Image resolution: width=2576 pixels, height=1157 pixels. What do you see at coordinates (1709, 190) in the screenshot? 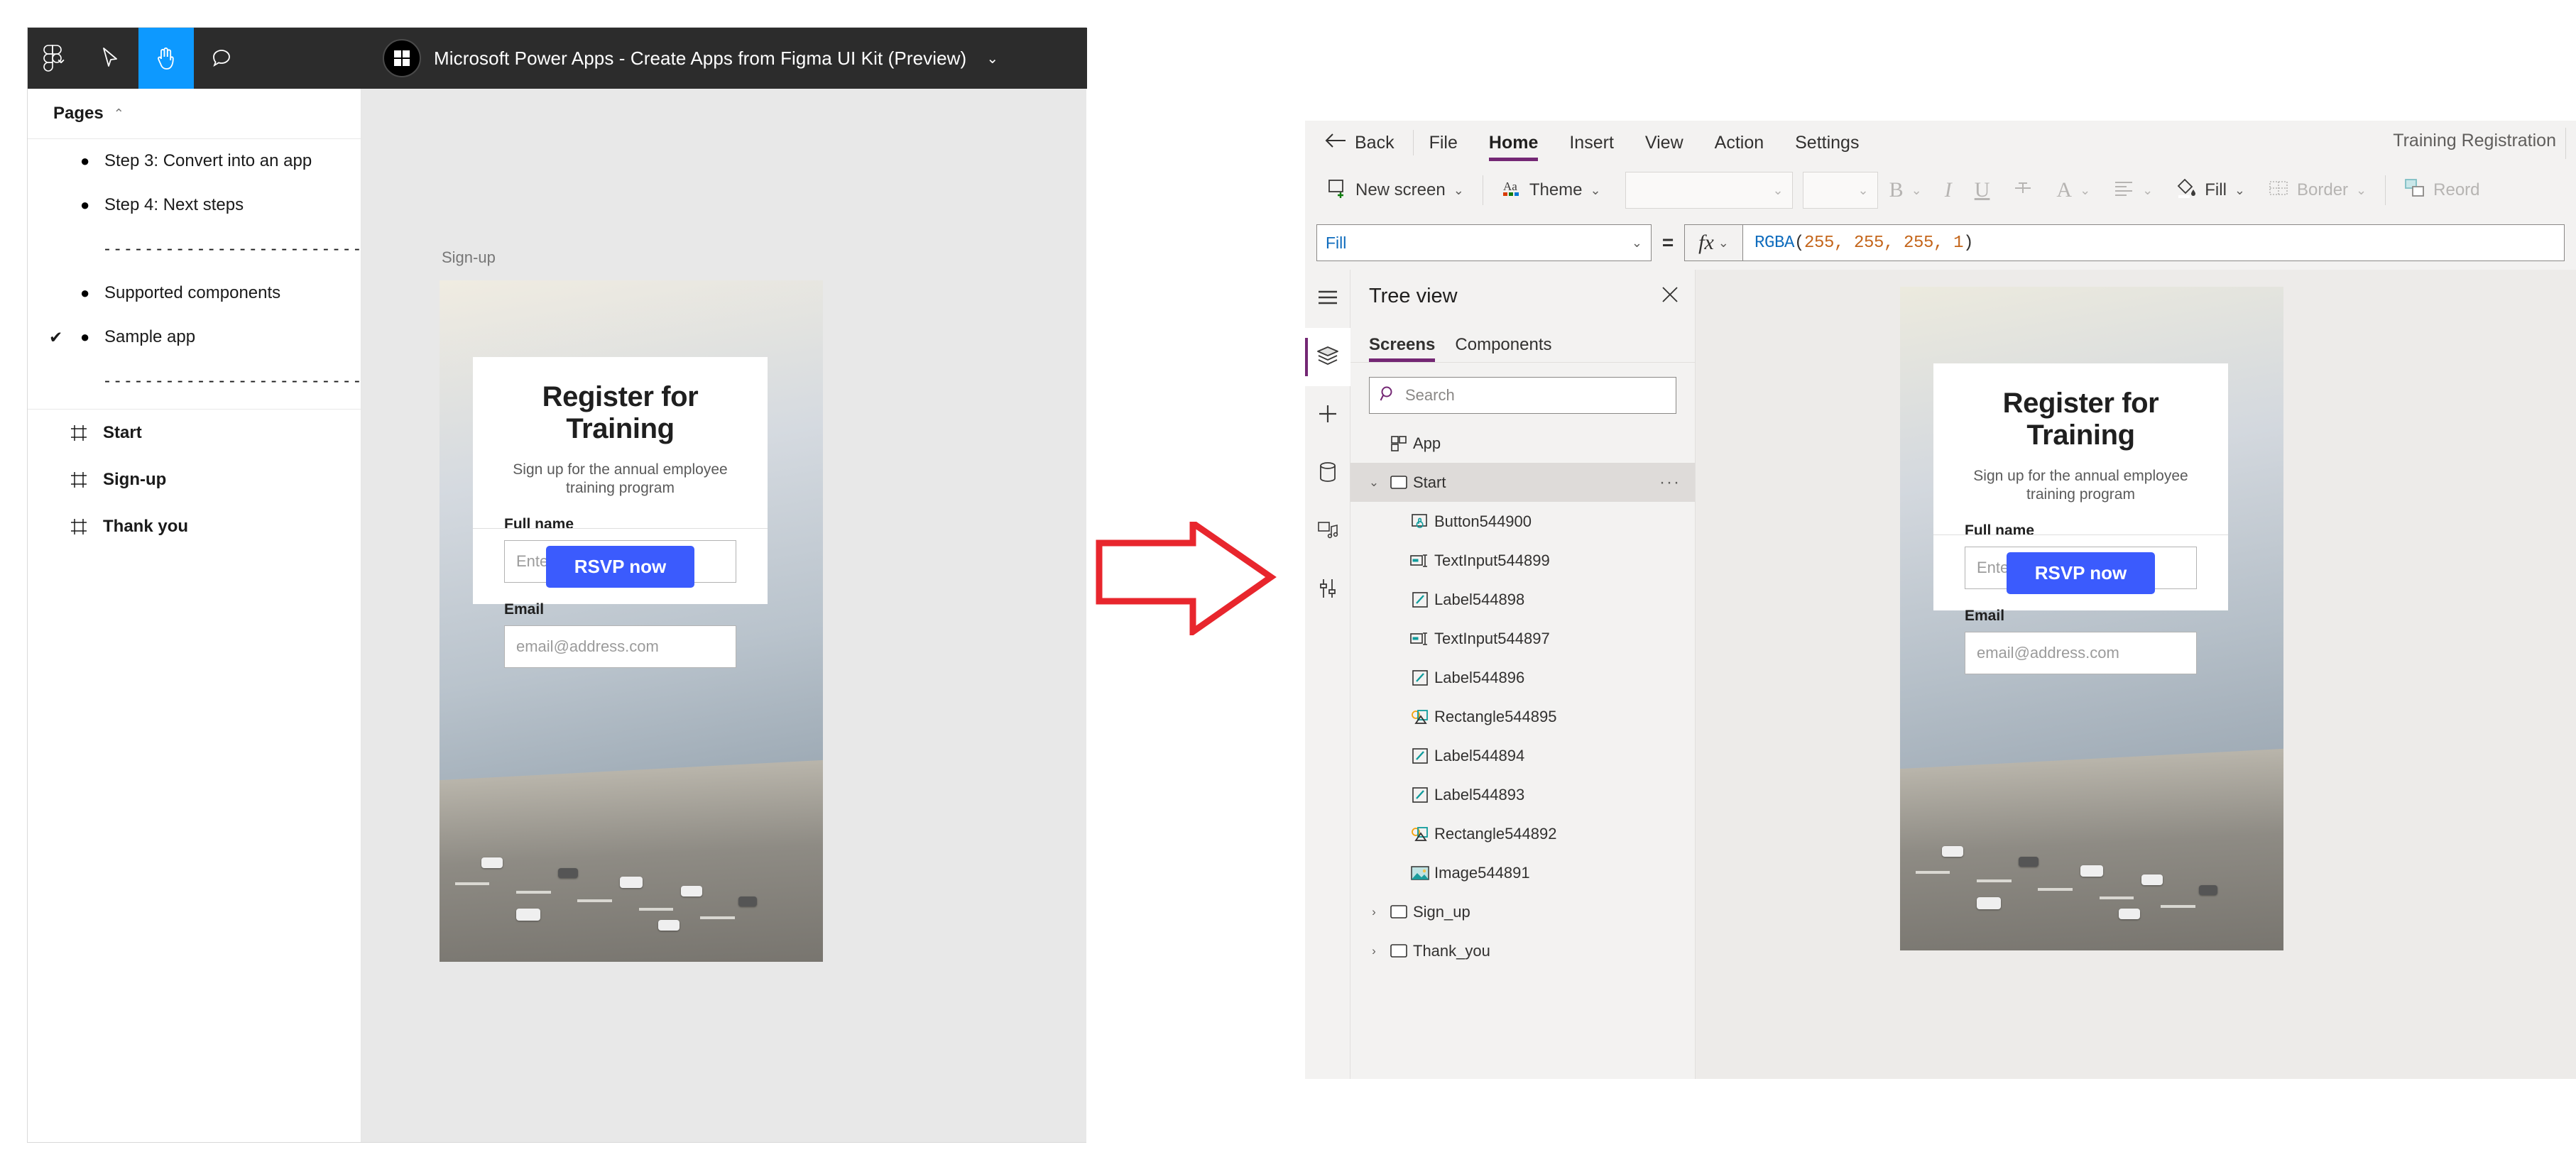
I see `font-family-select: ⌄` at bounding box center [1709, 190].